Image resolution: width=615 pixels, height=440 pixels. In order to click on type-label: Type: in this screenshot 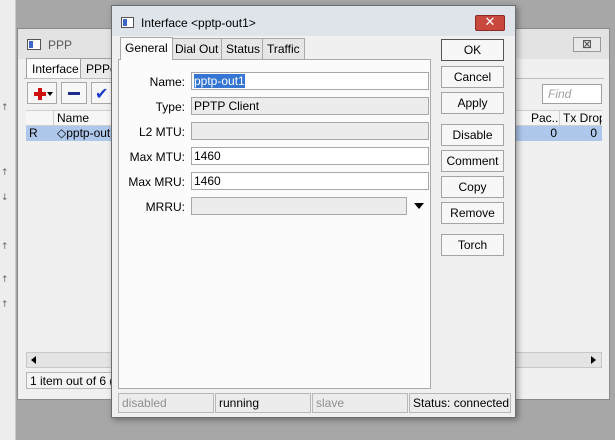, I will do `click(170, 107)`.